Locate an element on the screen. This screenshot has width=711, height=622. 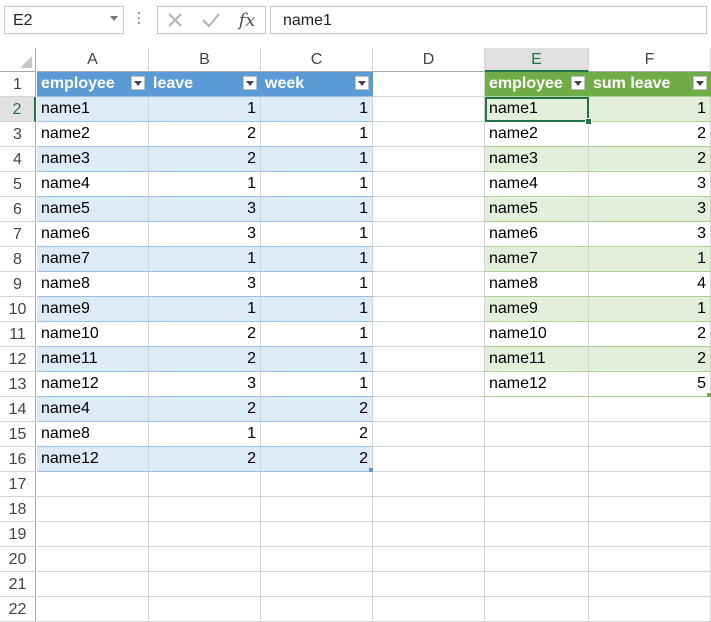
row-header-18: 18 is located at coordinates (18, 509).